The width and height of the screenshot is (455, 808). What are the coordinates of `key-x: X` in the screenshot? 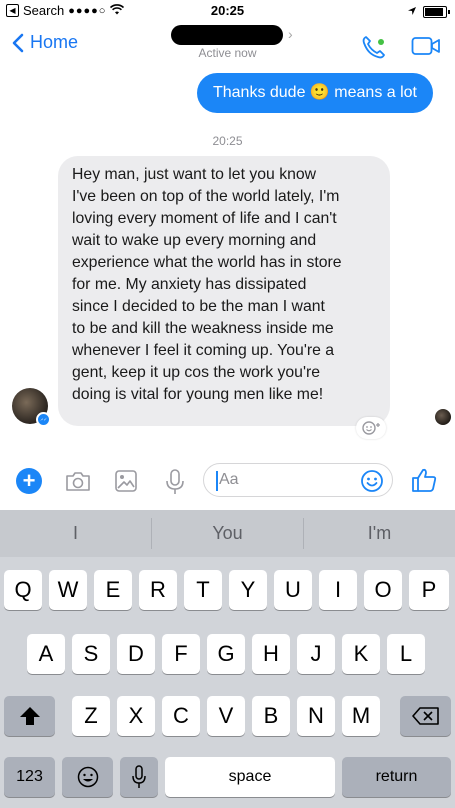 It's located at (136, 716).